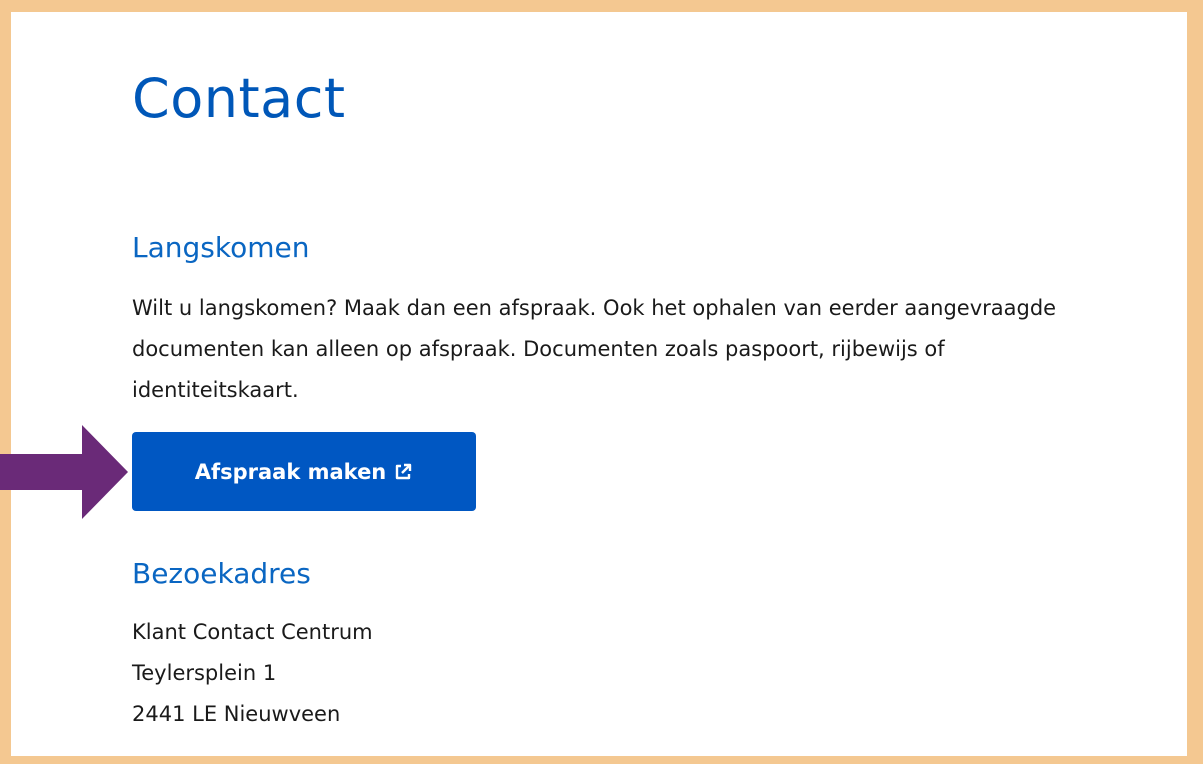 The image size is (1203, 764). I want to click on address-line: Teylersplein 1, so click(204, 673).